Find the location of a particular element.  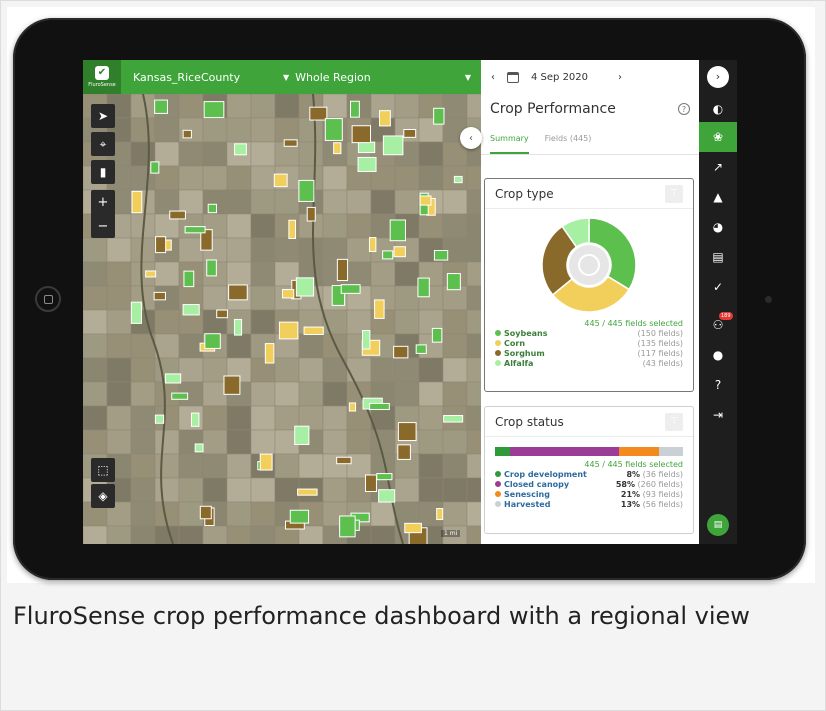

help-icon: ? is located at coordinates (684, 109).